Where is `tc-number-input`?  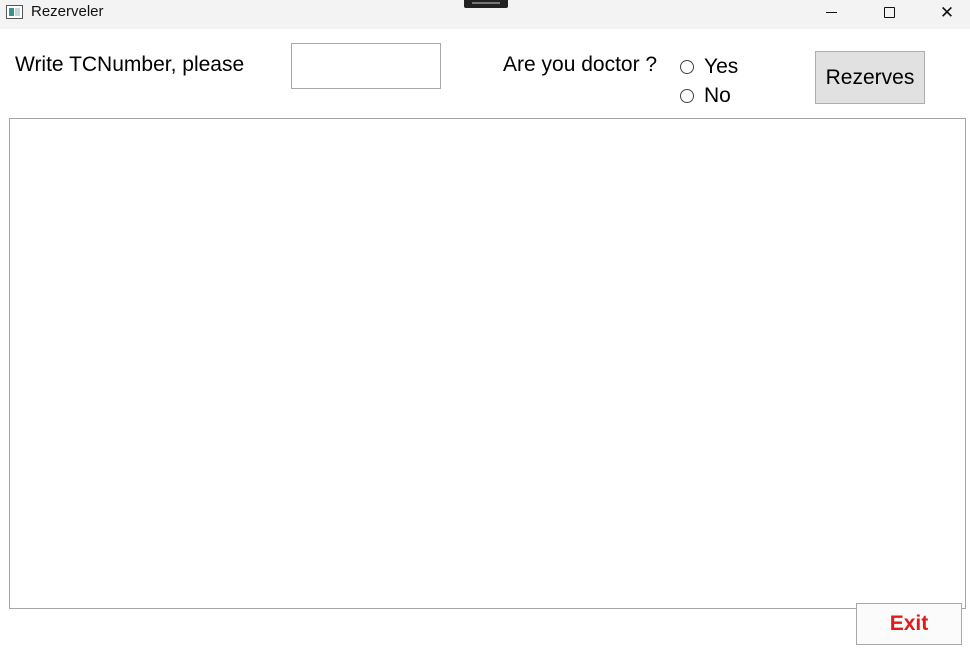
tc-number-input is located at coordinates (366, 66).